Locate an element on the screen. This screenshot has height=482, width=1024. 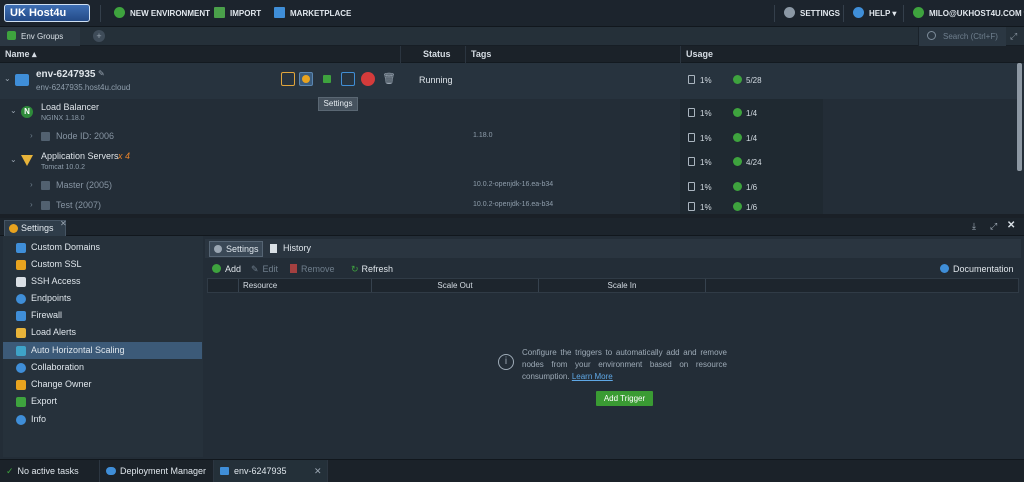
maximize-icon: ⤢ is located at coordinates (993, 226).